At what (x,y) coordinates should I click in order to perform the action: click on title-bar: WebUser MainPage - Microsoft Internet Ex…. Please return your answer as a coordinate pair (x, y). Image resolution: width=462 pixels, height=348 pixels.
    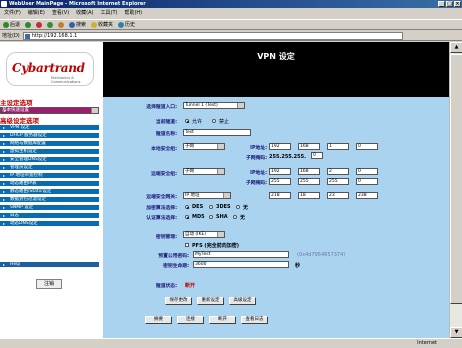
    Looking at the image, I should click on (231, 4).